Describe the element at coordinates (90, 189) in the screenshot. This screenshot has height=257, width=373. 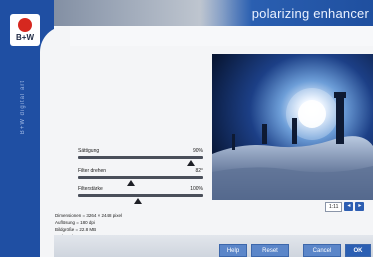
I see `control-label: Filterstärke` at that location.